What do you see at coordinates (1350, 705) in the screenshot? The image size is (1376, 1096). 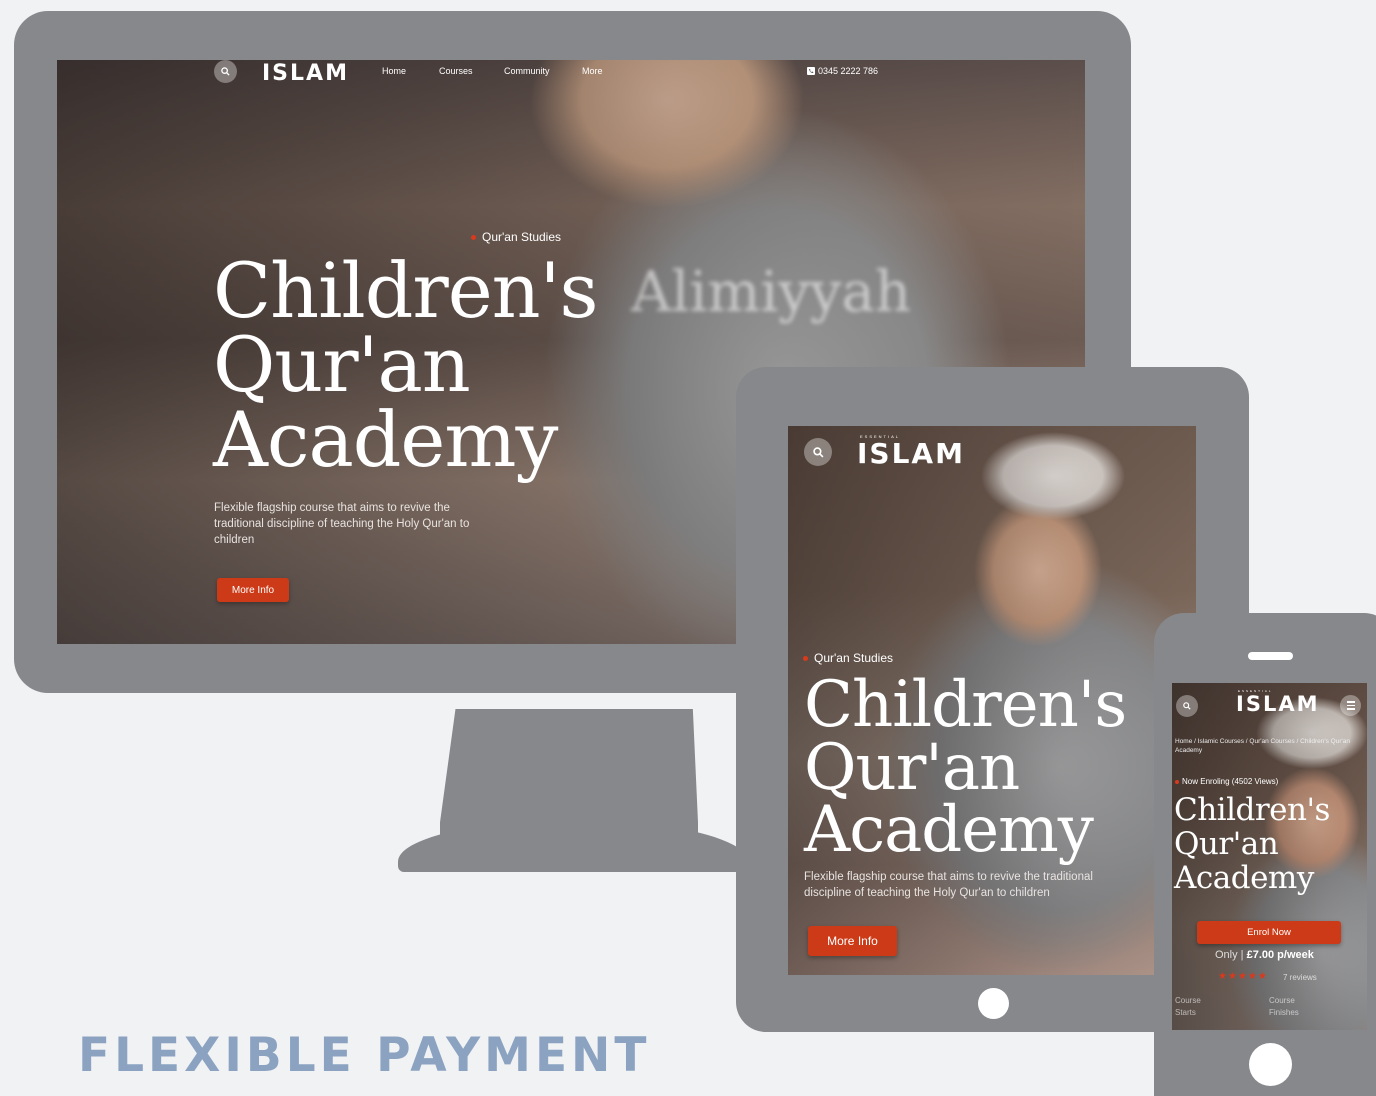 I see `hamburger-menu-icon` at bounding box center [1350, 705].